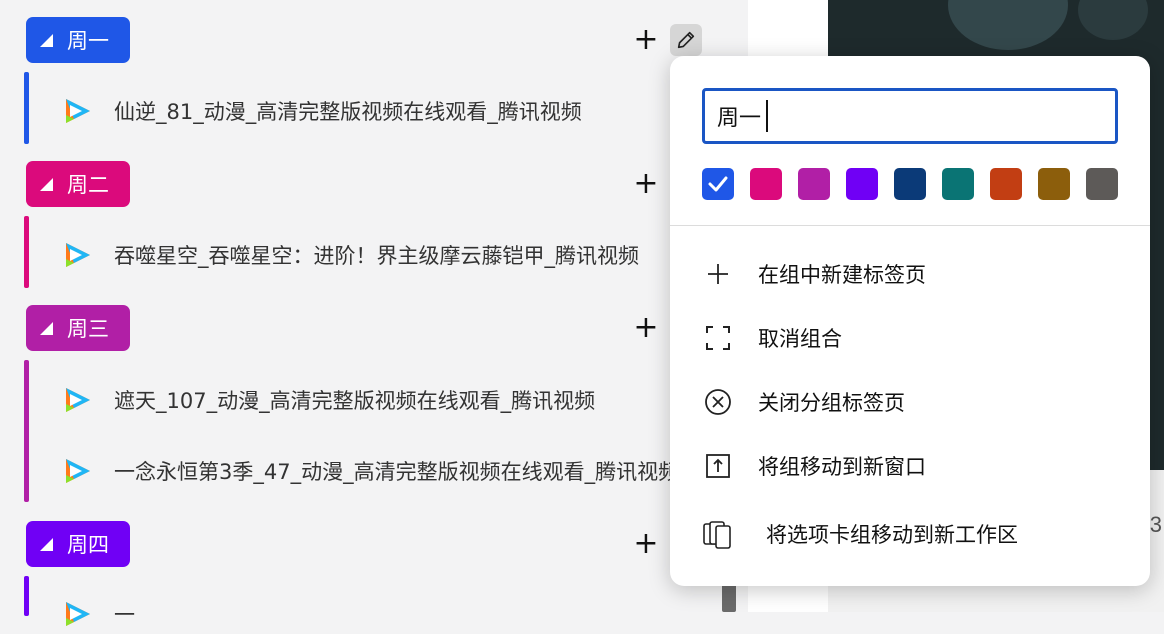 This screenshot has height=634, width=1164. What do you see at coordinates (766, 184) in the screenshot?
I see `color-swatch-pink` at bounding box center [766, 184].